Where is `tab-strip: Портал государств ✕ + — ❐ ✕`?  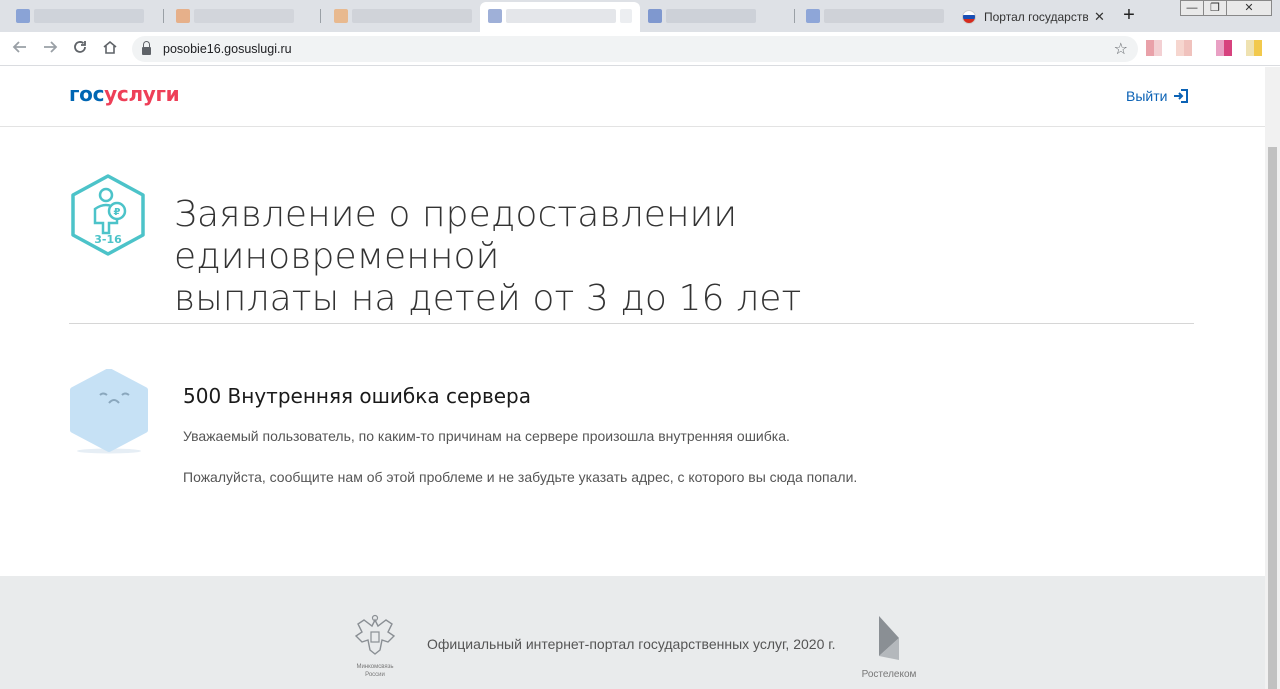 tab-strip: Портал государств ✕ + — ❐ ✕ is located at coordinates (640, 16).